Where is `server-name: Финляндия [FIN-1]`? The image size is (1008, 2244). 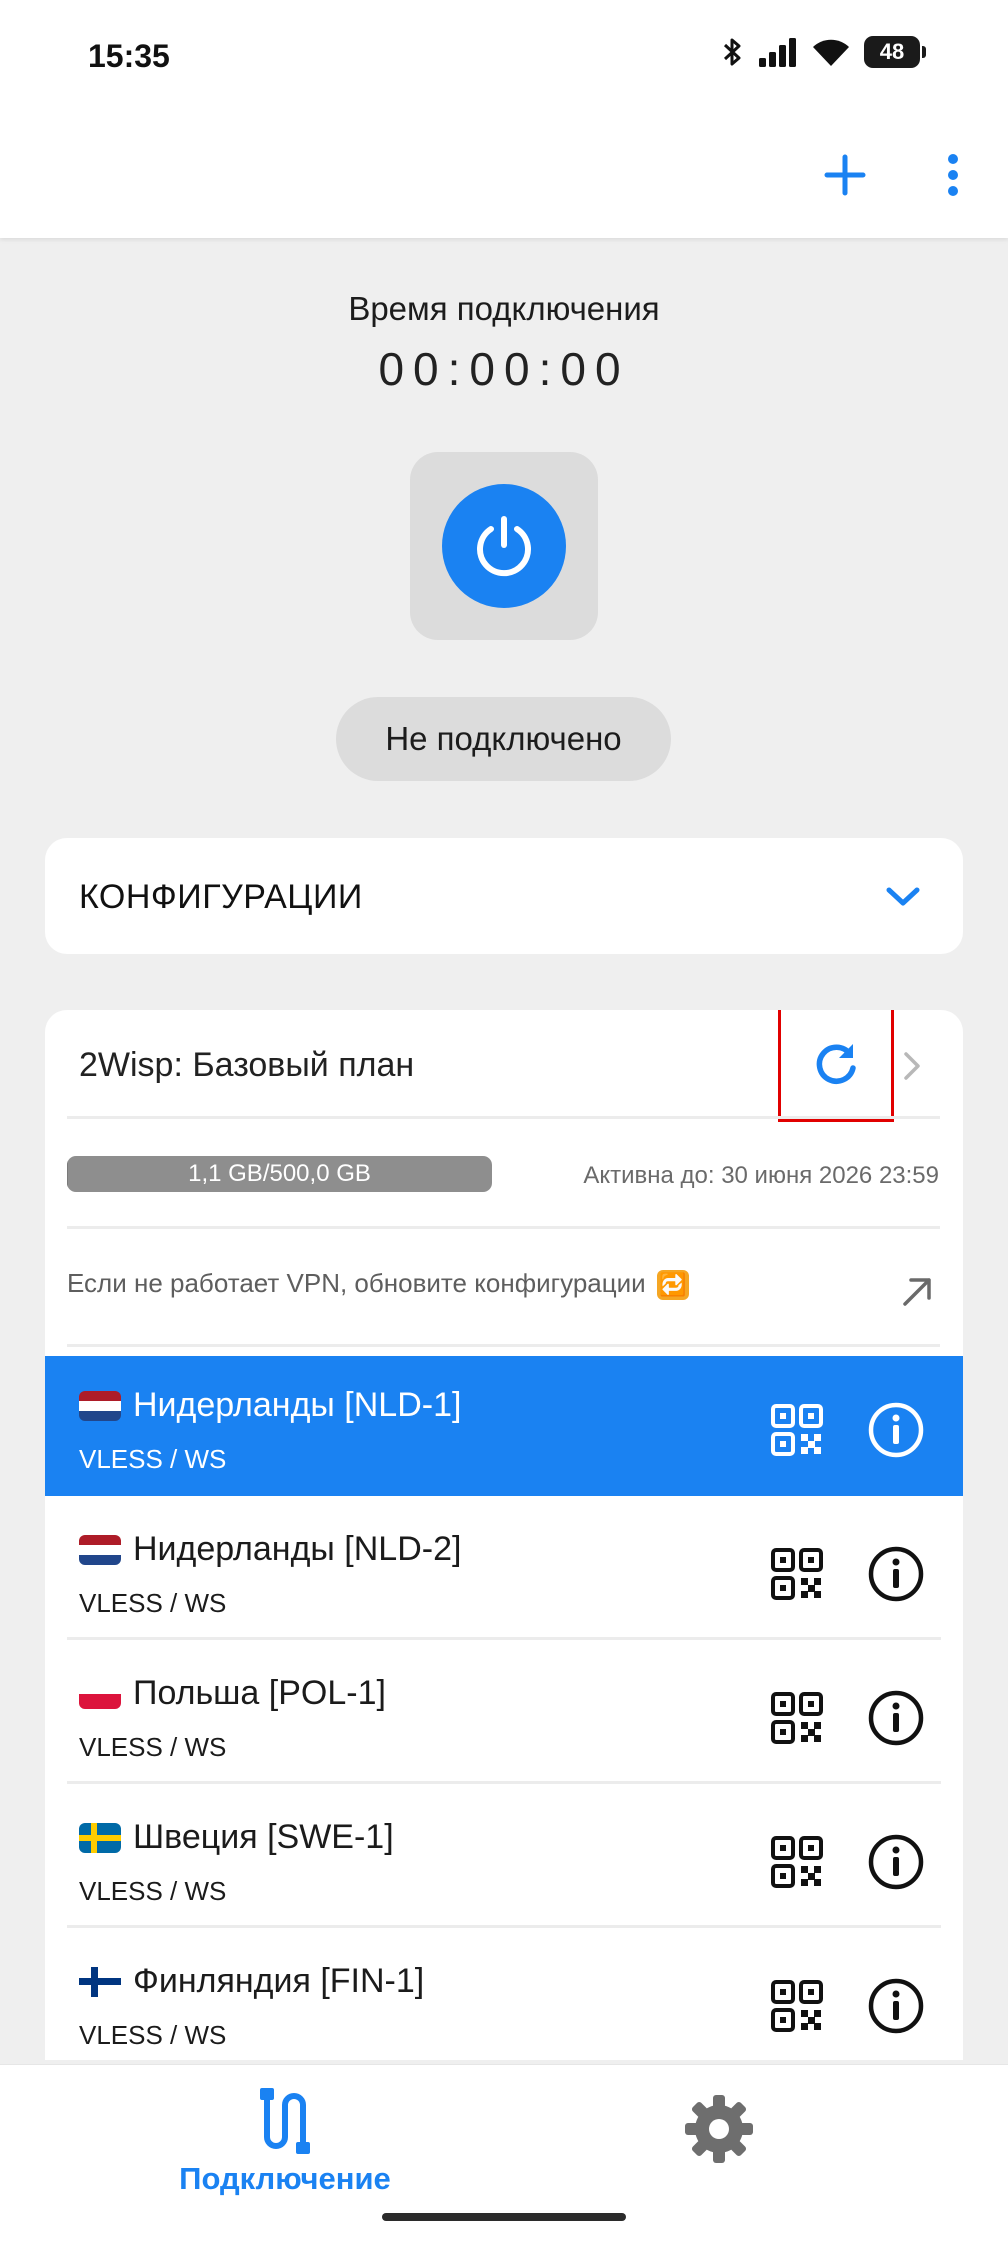
server-name: Финляндия [FIN-1] is located at coordinates (251, 1981).